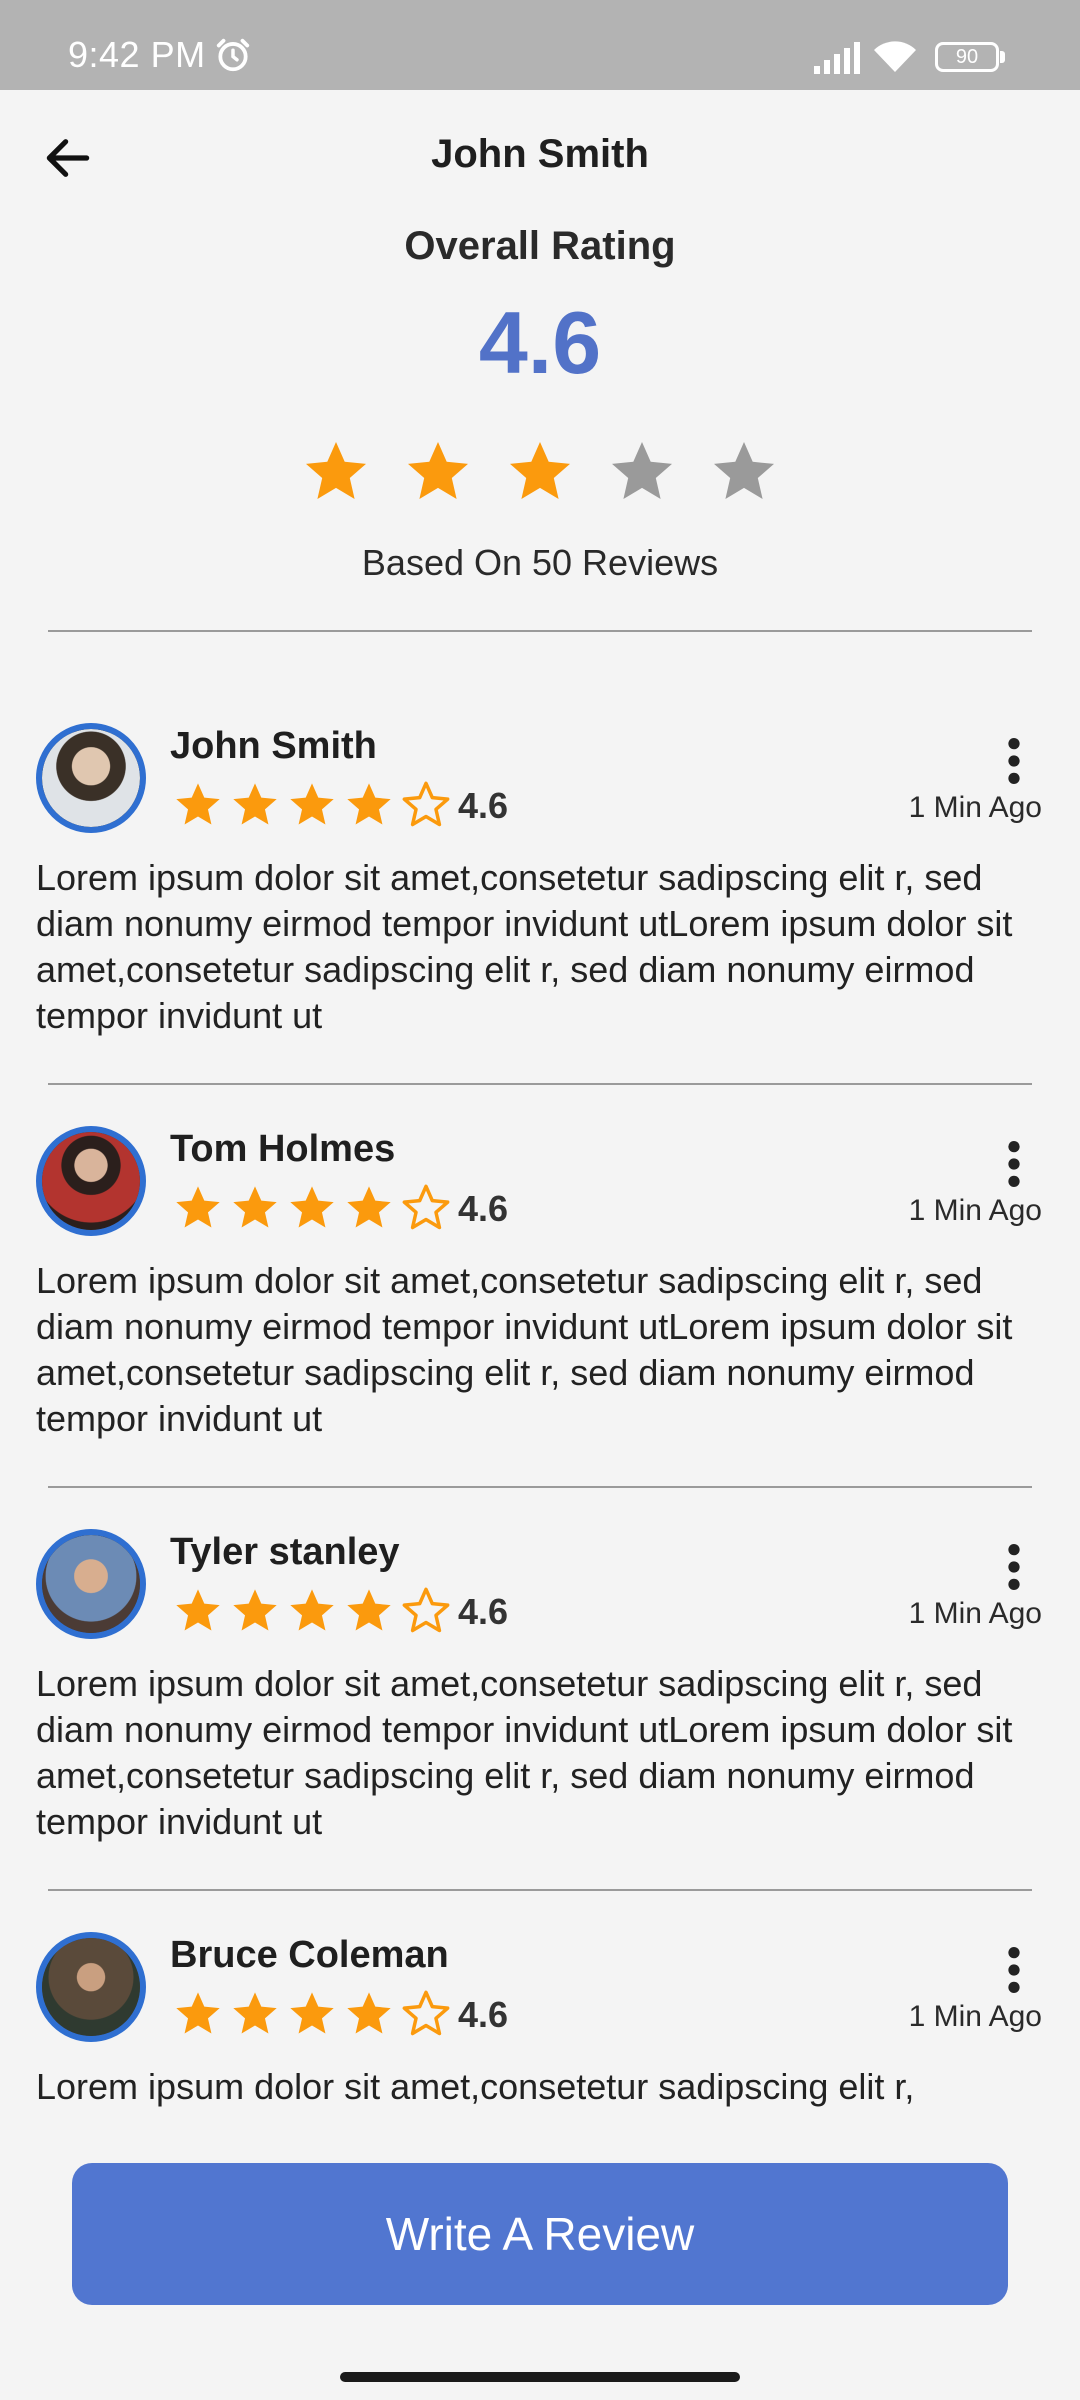  I want to click on battery-level: 90, so click(967, 57).